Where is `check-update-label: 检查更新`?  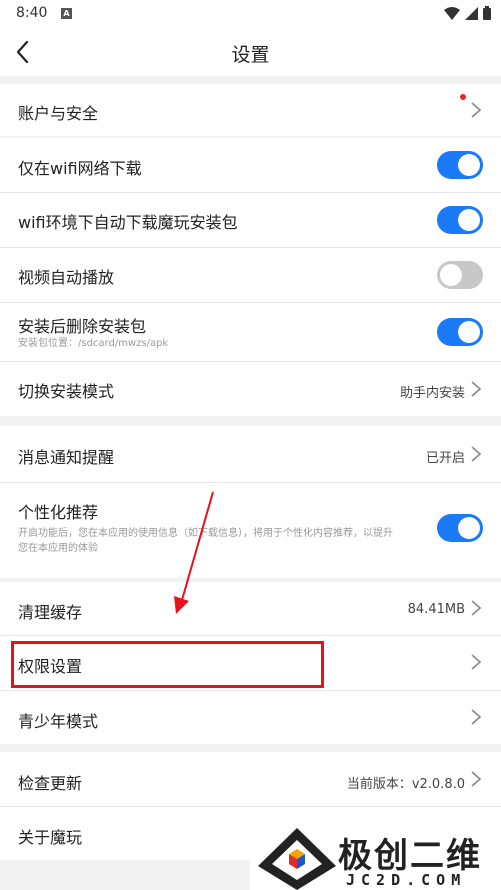 check-update-label: 检查更新 is located at coordinates (50, 783).